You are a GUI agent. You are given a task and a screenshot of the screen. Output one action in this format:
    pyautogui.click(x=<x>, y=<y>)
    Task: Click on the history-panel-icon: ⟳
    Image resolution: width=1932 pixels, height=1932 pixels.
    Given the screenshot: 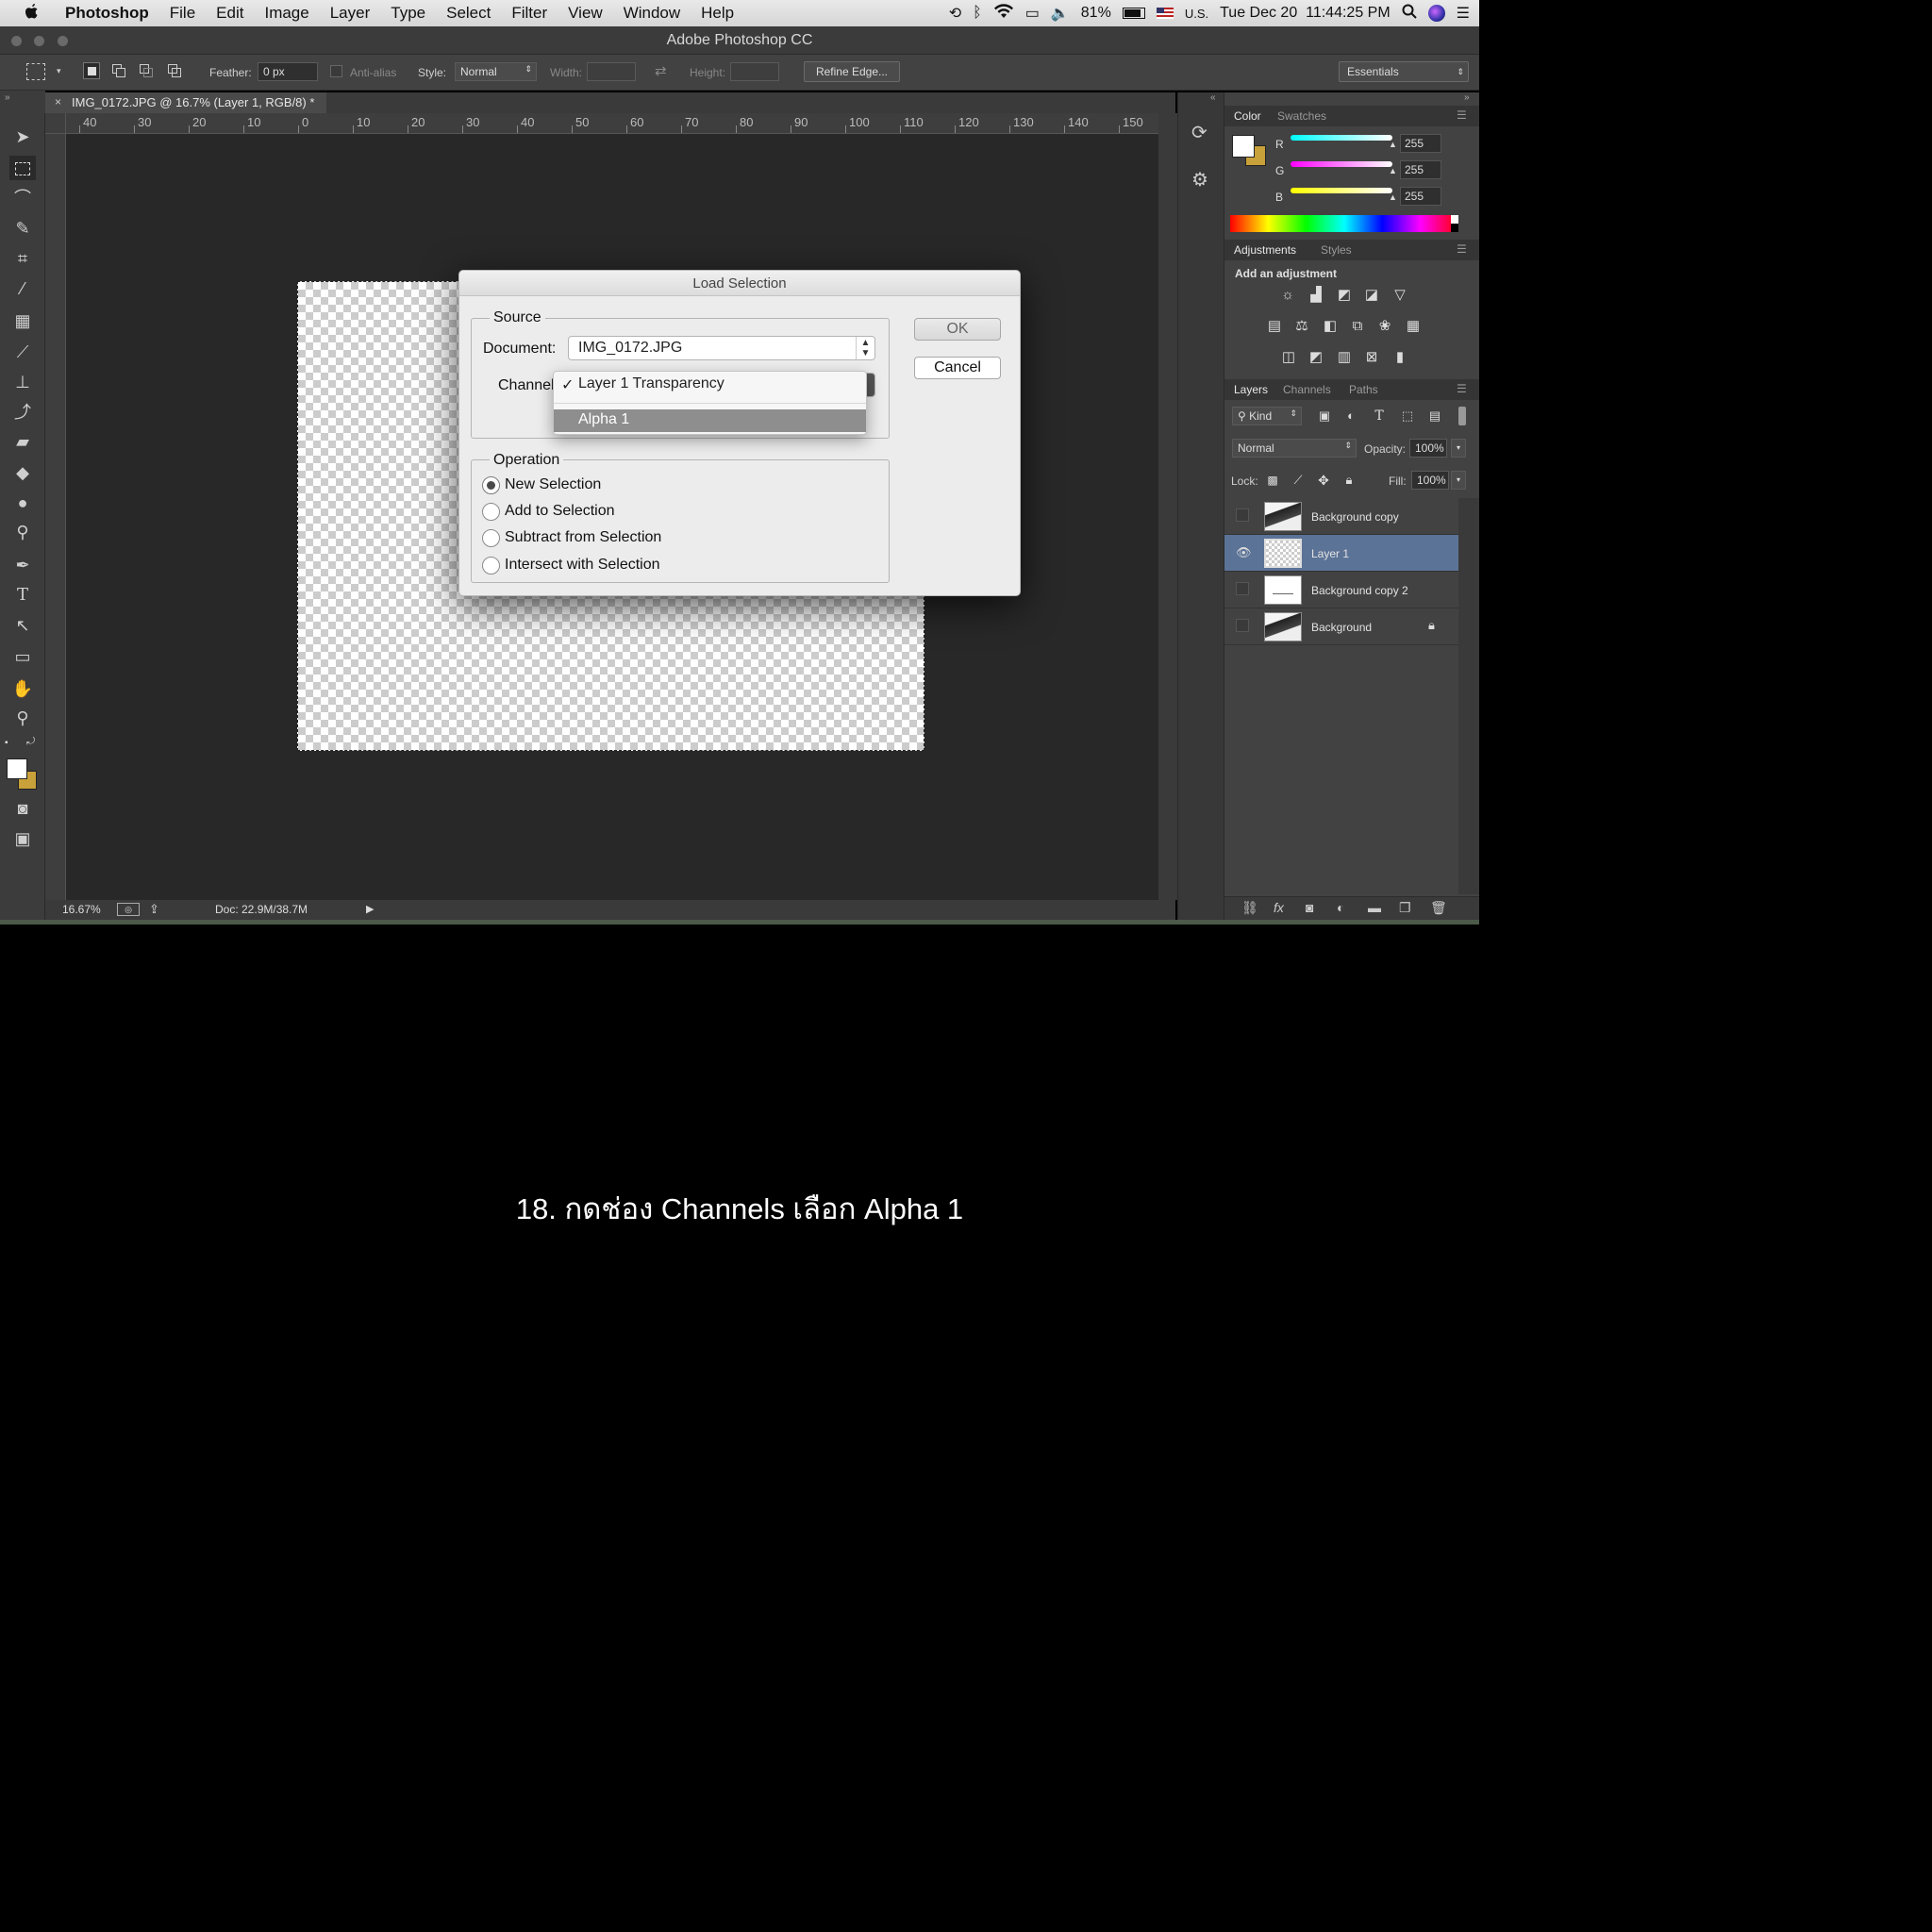 What is the action you would take?
    pyautogui.click(x=1199, y=133)
    